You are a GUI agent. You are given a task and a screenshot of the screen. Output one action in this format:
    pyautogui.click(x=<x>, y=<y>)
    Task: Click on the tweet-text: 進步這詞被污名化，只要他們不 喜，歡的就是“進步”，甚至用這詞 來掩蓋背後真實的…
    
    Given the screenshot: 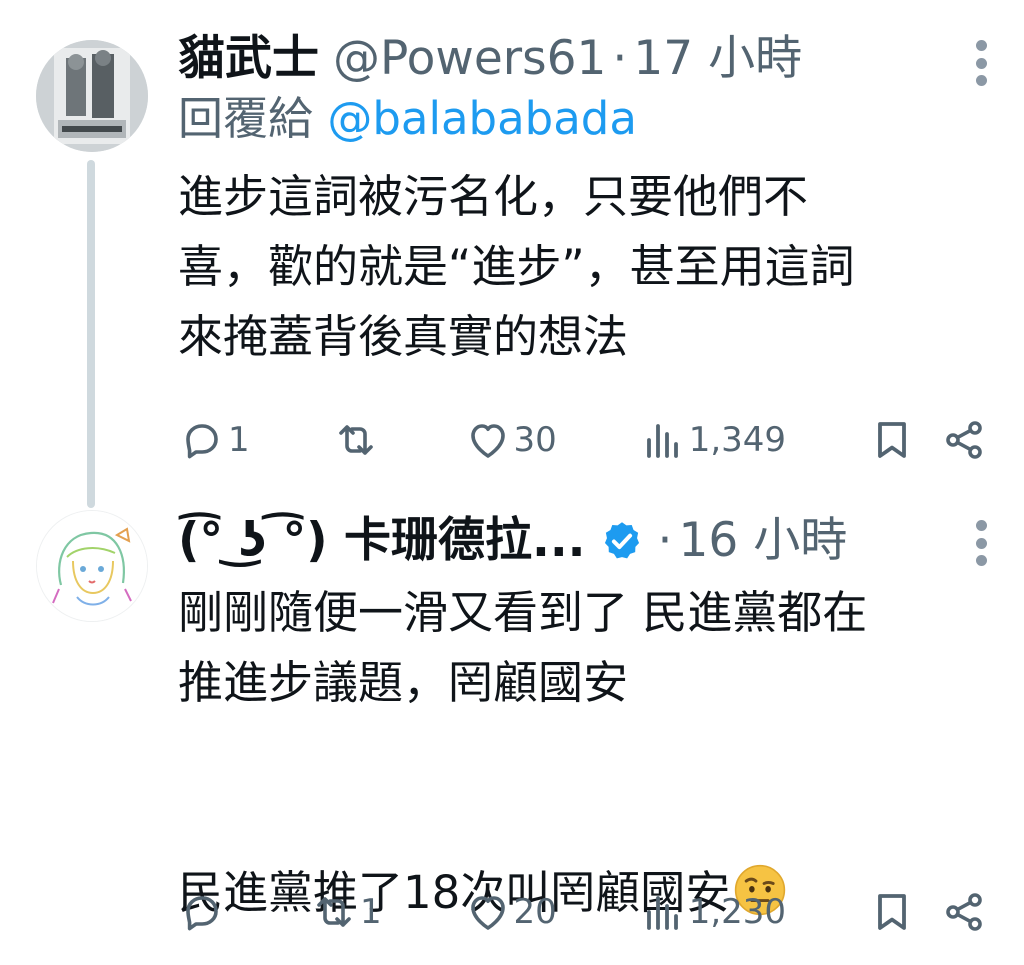 What is the action you would take?
    pyautogui.click(x=516, y=266)
    